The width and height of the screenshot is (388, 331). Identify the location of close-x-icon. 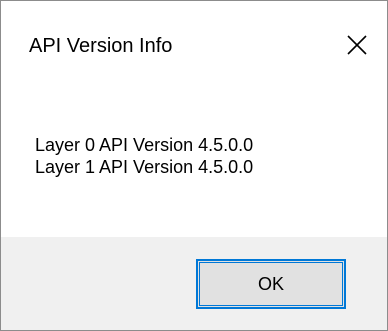
(357, 45).